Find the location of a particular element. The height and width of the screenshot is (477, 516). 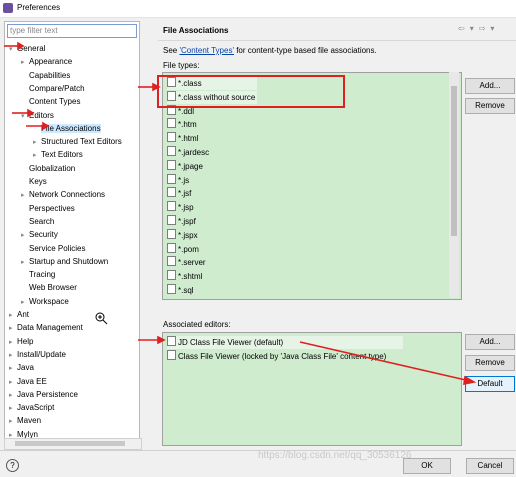

tree-item: Service Policies is located at coordinates (53, 248).